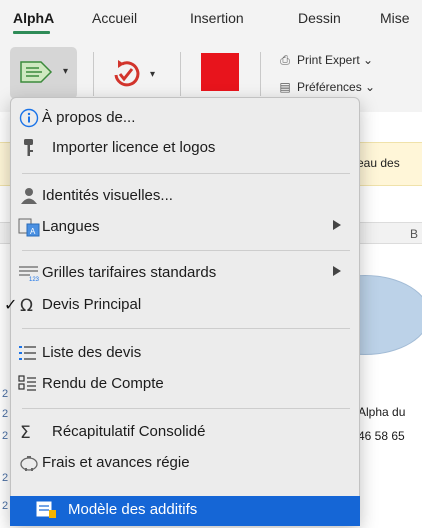 The width and height of the screenshot is (422, 528). Describe the element at coordinates (92, 352) in the screenshot. I see `menu-item-label: Liste des devis` at that location.